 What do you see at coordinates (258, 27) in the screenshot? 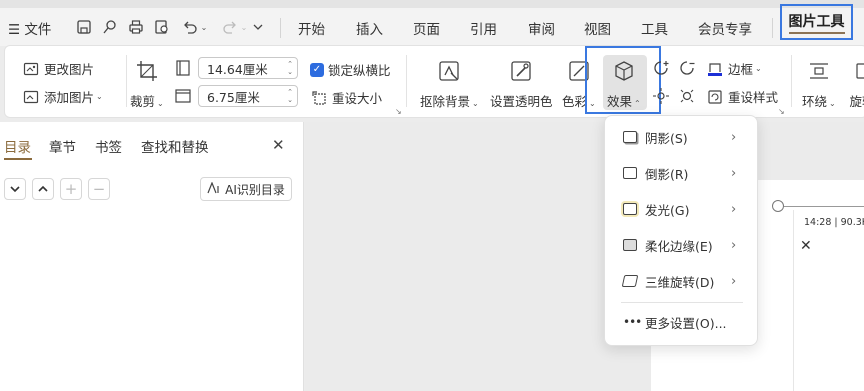
I see `more-quick-access-icon` at bounding box center [258, 27].